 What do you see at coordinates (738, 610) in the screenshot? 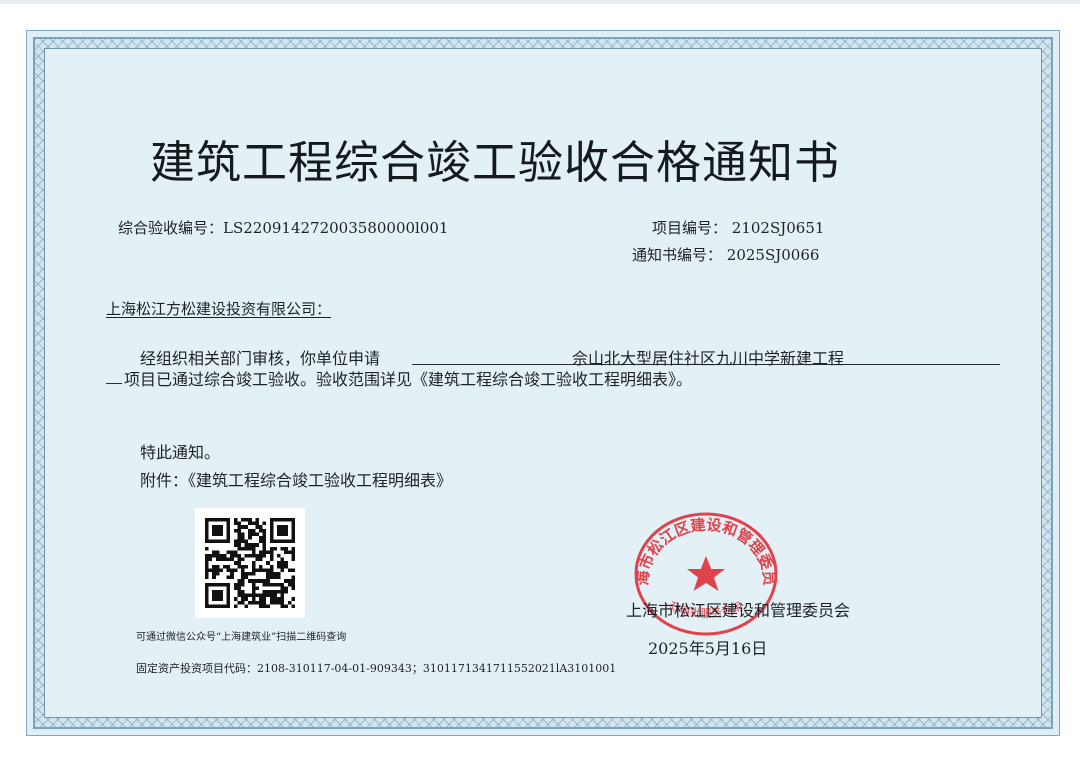
I see `issuer-name: 上海市松江区建设和管理委员会` at bounding box center [738, 610].